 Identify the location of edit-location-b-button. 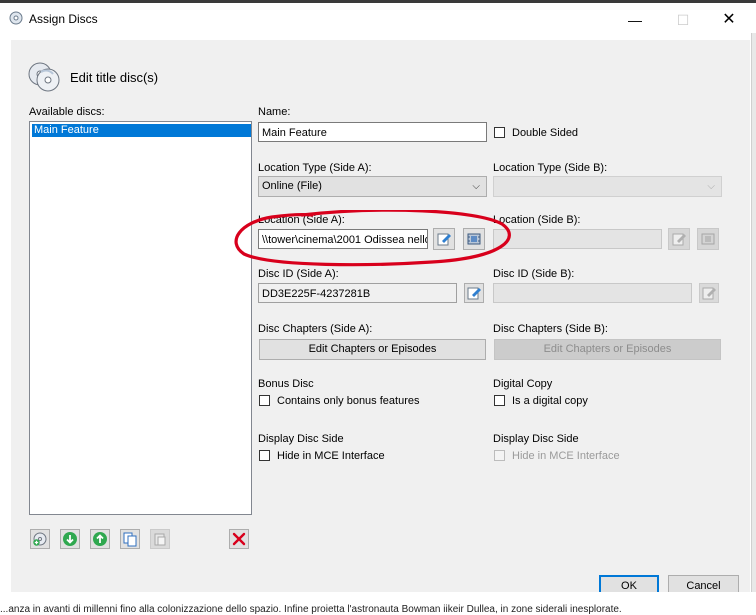
(679, 239).